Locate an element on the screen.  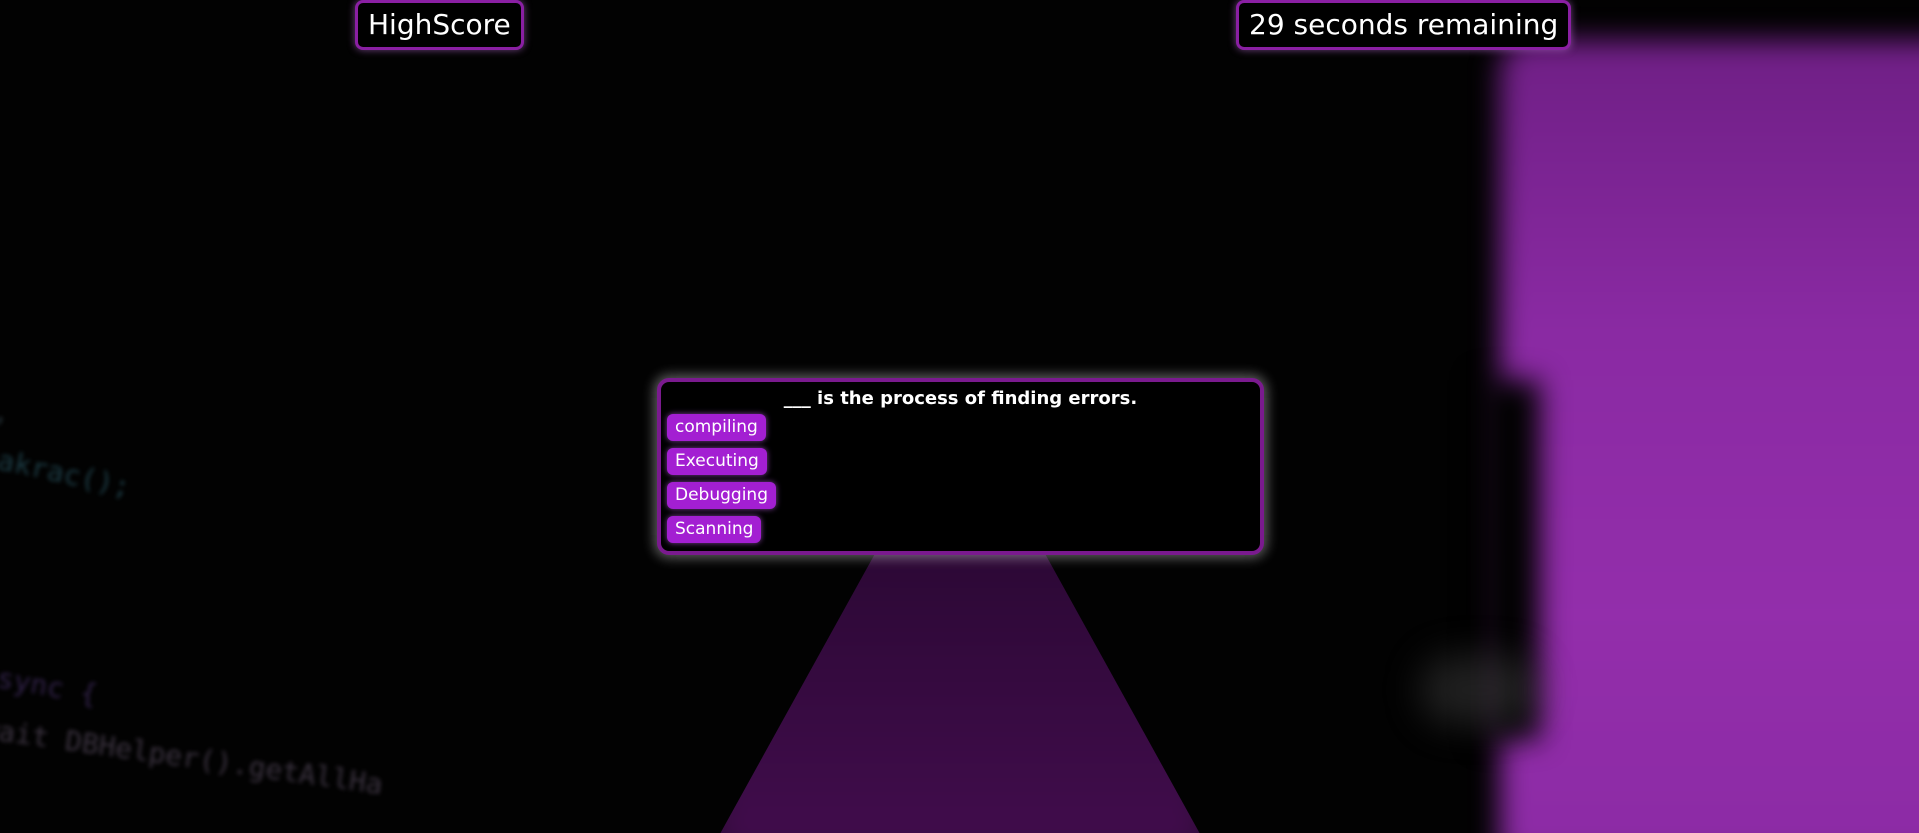
background-code-line: wait DBHelper().getAllHa is located at coordinates (192, 756).